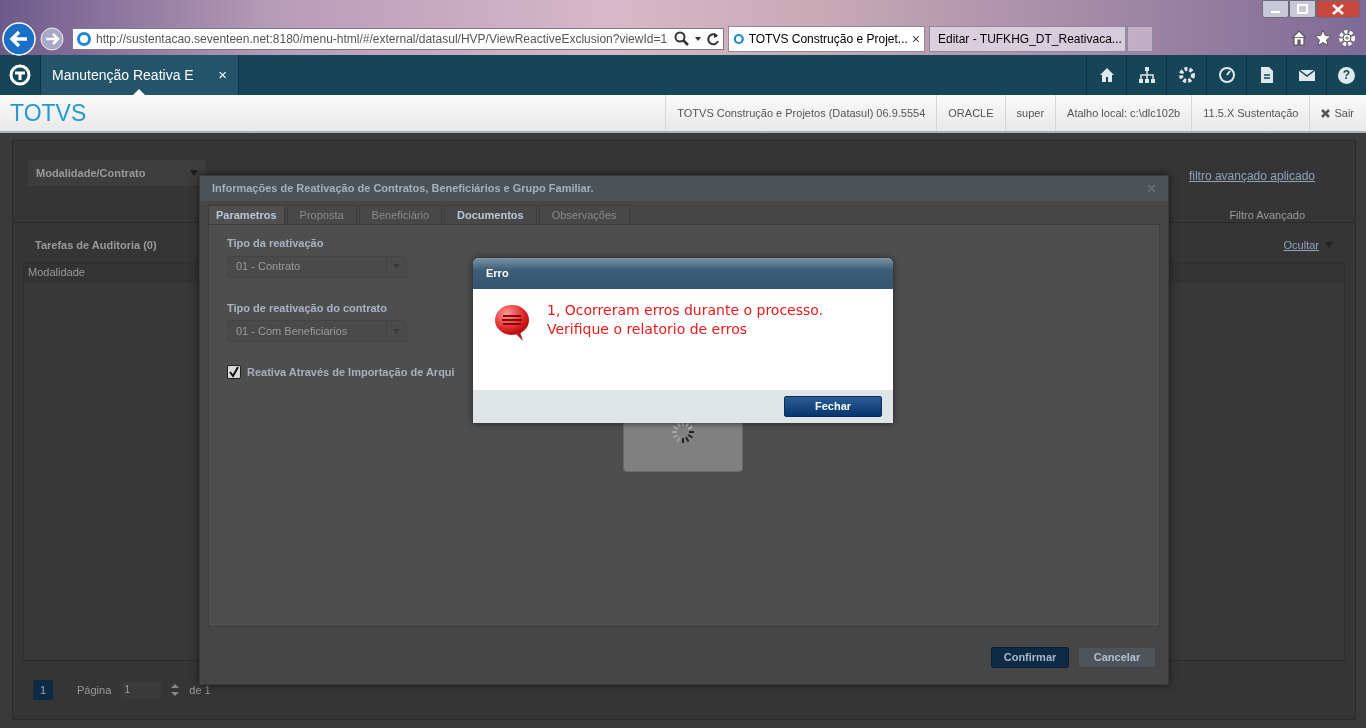 This screenshot has width=1366, height=728. Describe the element at coordinates (1226, 75) in the screenshot. I see `gauge-icon` at that location.